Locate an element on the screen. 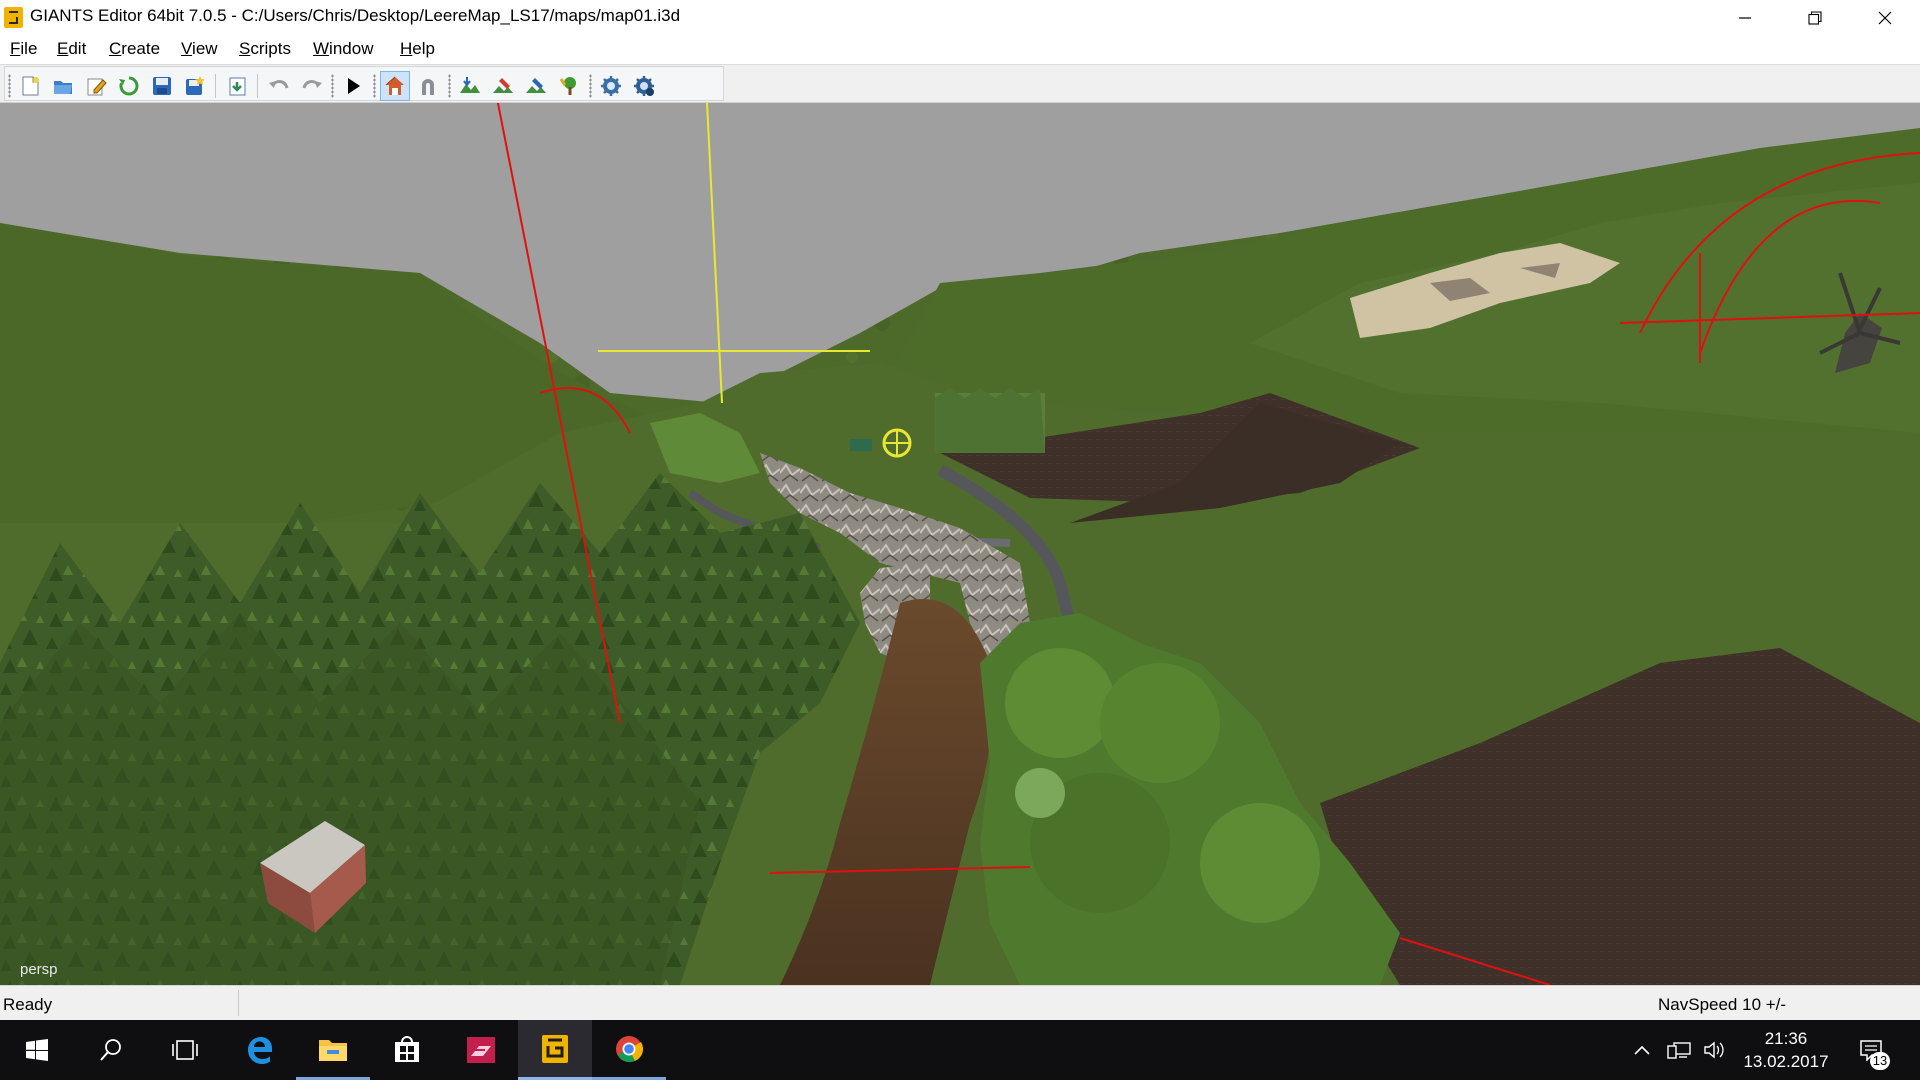  toolbar is located at coordinates (960, 83).